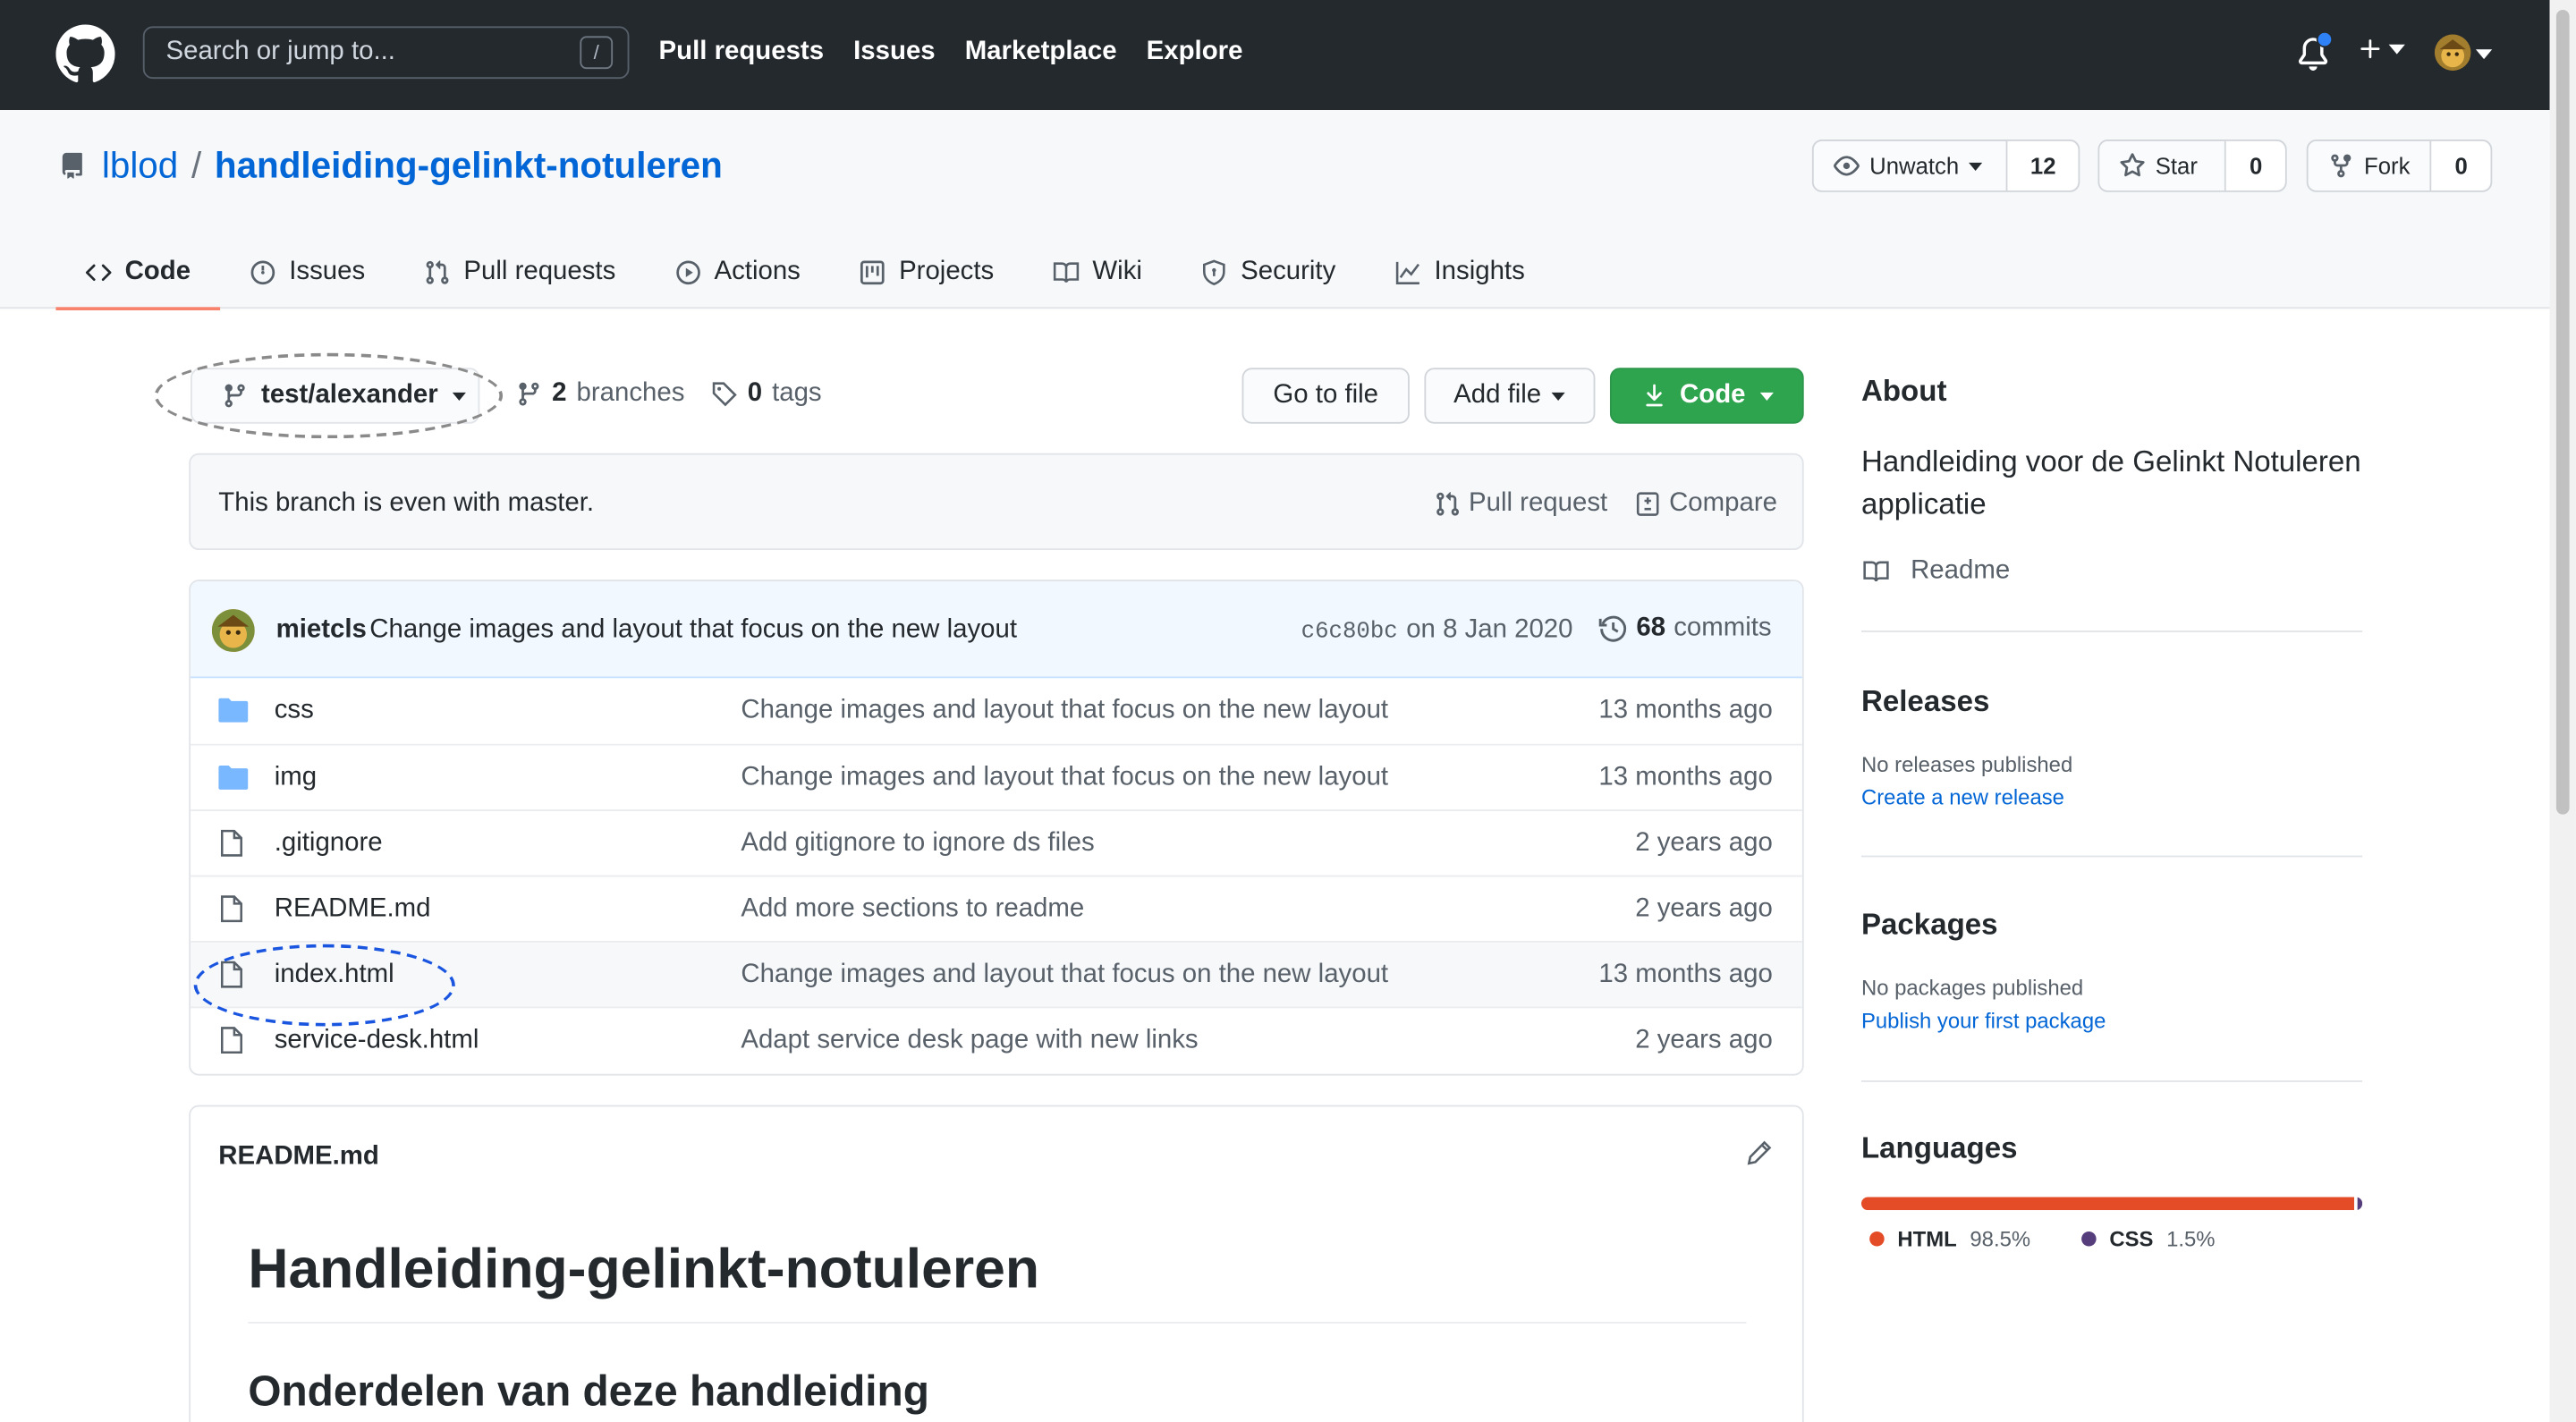  I want to click on repo-name-link: handleiding-gelinkt-notuleren, so click(469, 166).